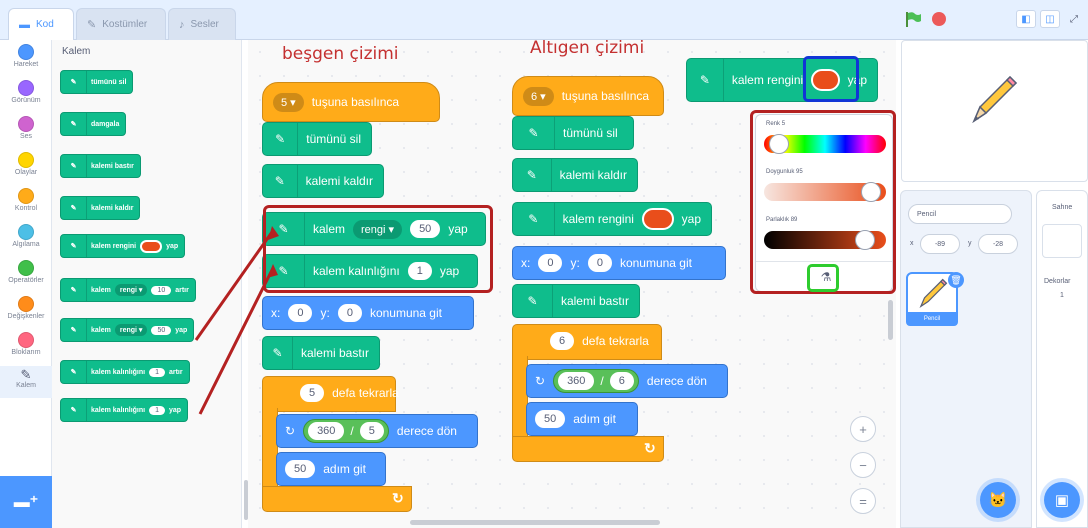  I want to click on stage, so click(994, 111).